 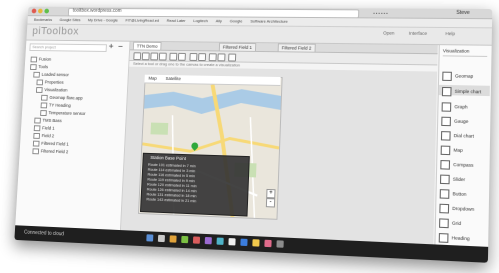 I want to click on tree-item-sensor: Loaded sensor, so click(x=51, y=74).